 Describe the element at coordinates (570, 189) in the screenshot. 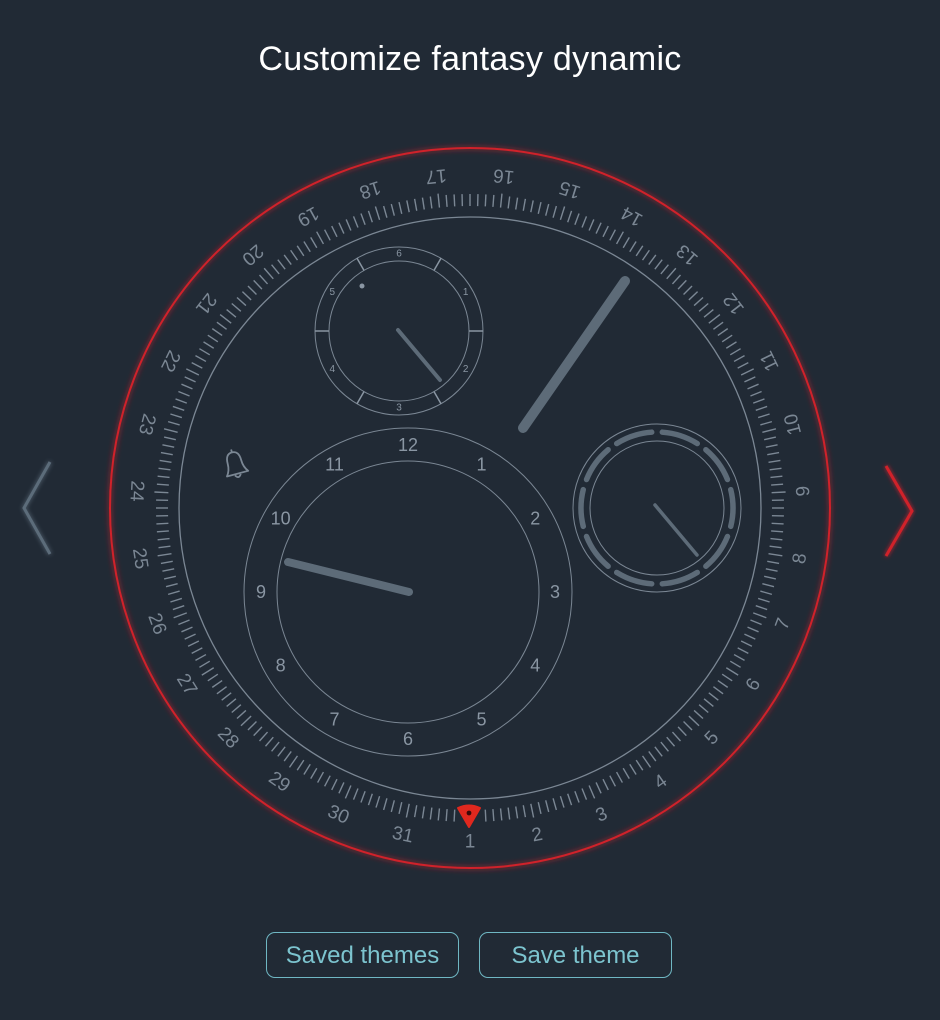

I see `outer-scale-label: 15` at that location.